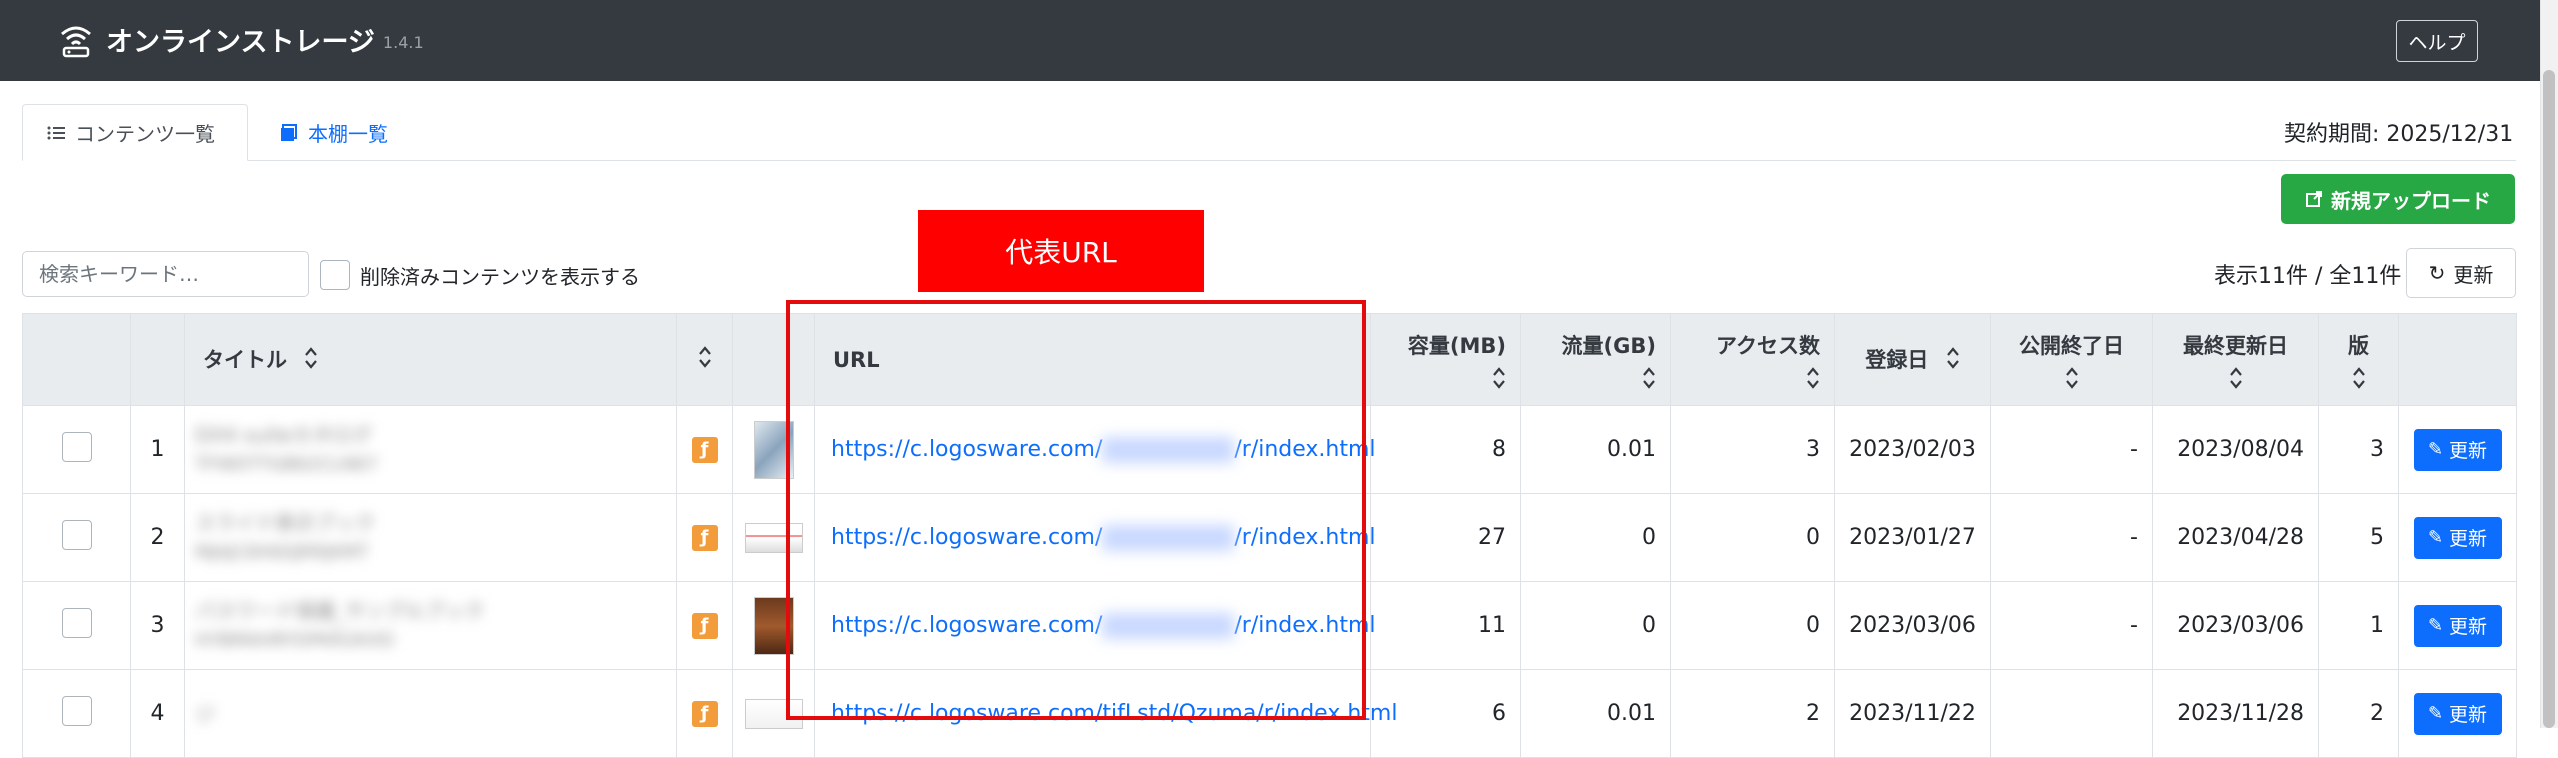 The height and width of the screenshot is (758, 2558). Describe the element at coordinates (2473, 274) in the screenshot. I see `refresh-label: 更新` at that location.